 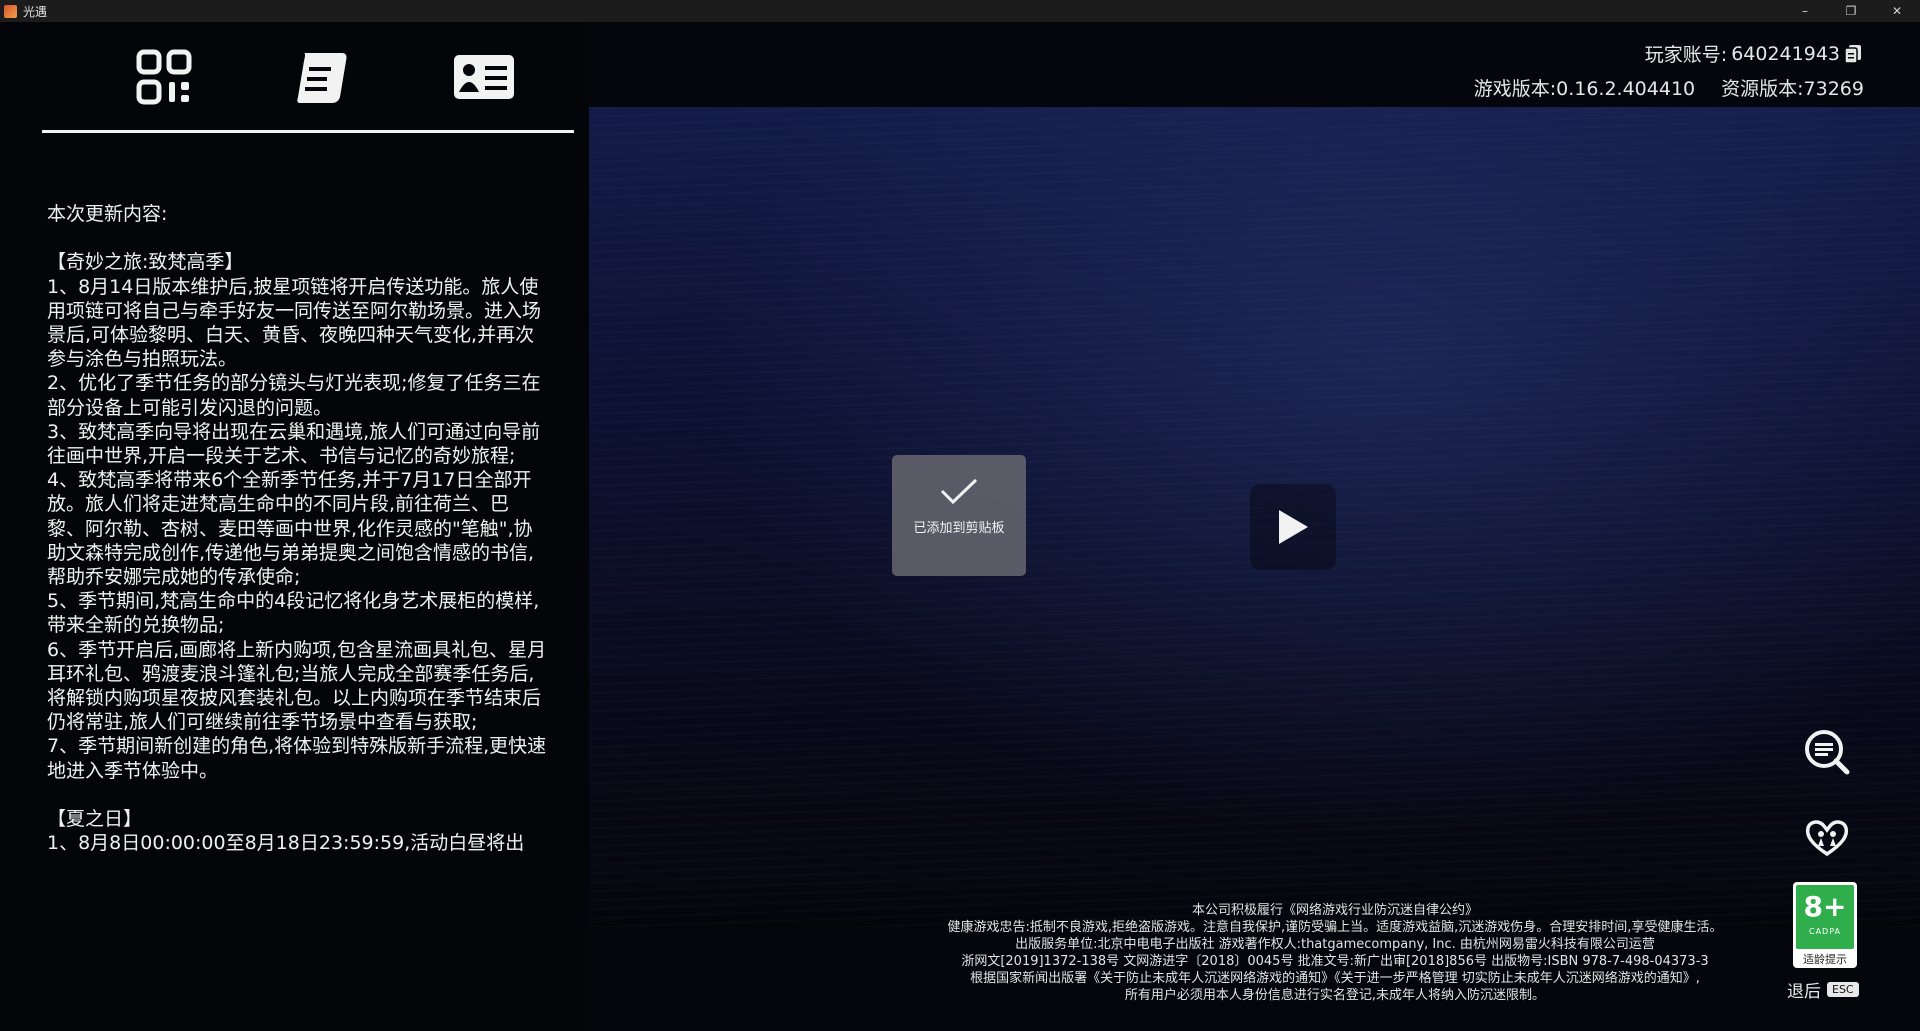 I want to click on notes-line: 7、季节期间新创建的角色,将体验到特殊版新手流程,更快速地进入季节体验中。, so click(x=297, y=758).